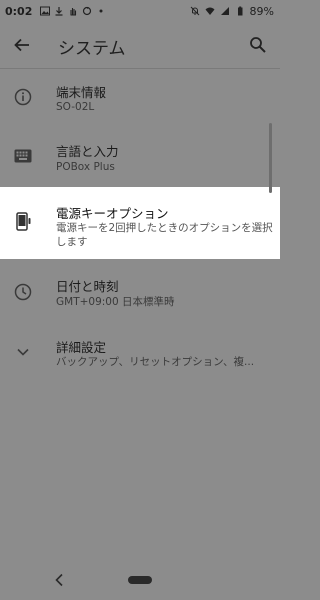 Image resolution: width=320 pixels, height=600 pixels. I want to click on item-summary: SO-02L, so click(75, 107).